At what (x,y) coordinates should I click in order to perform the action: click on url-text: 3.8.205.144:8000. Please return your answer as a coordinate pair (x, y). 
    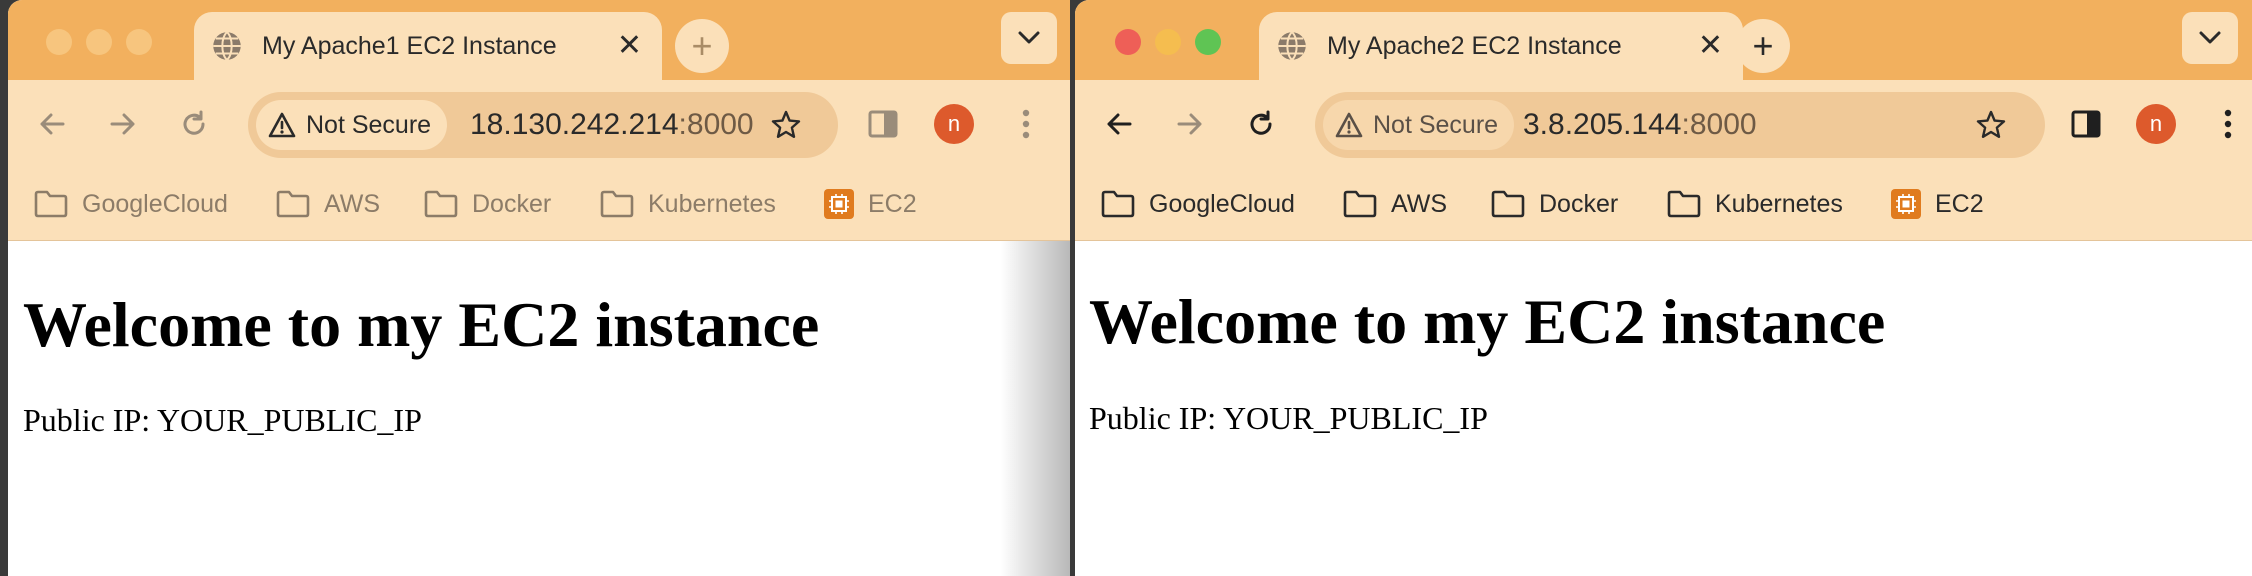
    Looking at the image, I should click on (1640, 125).